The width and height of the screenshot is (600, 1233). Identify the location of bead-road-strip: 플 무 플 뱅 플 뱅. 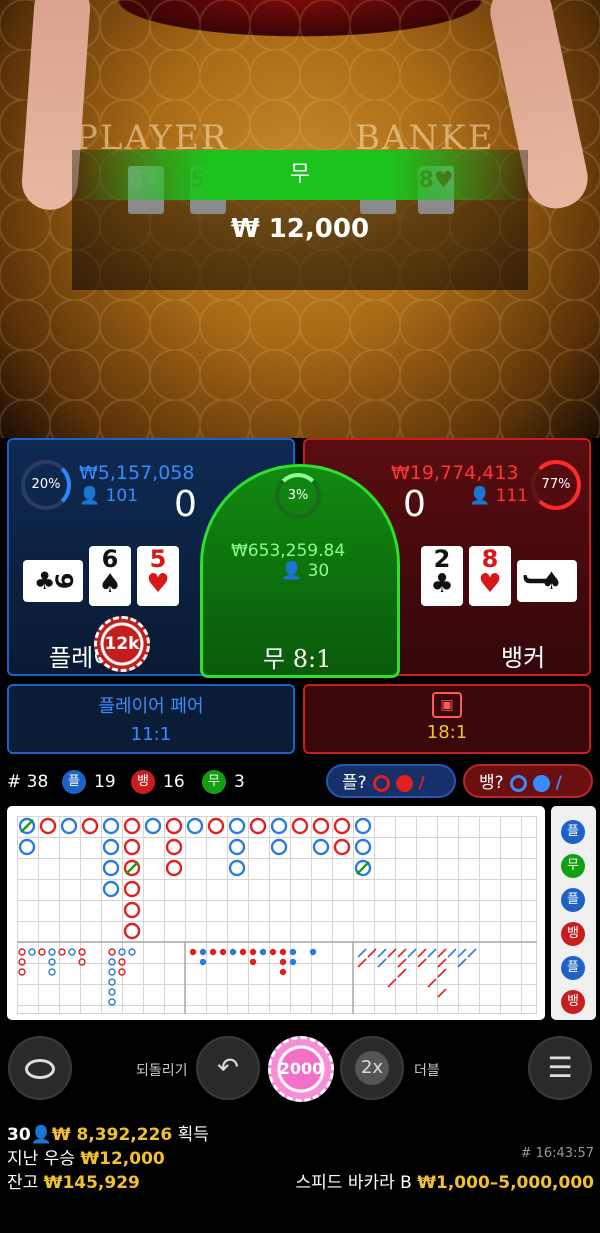
(573, 913).